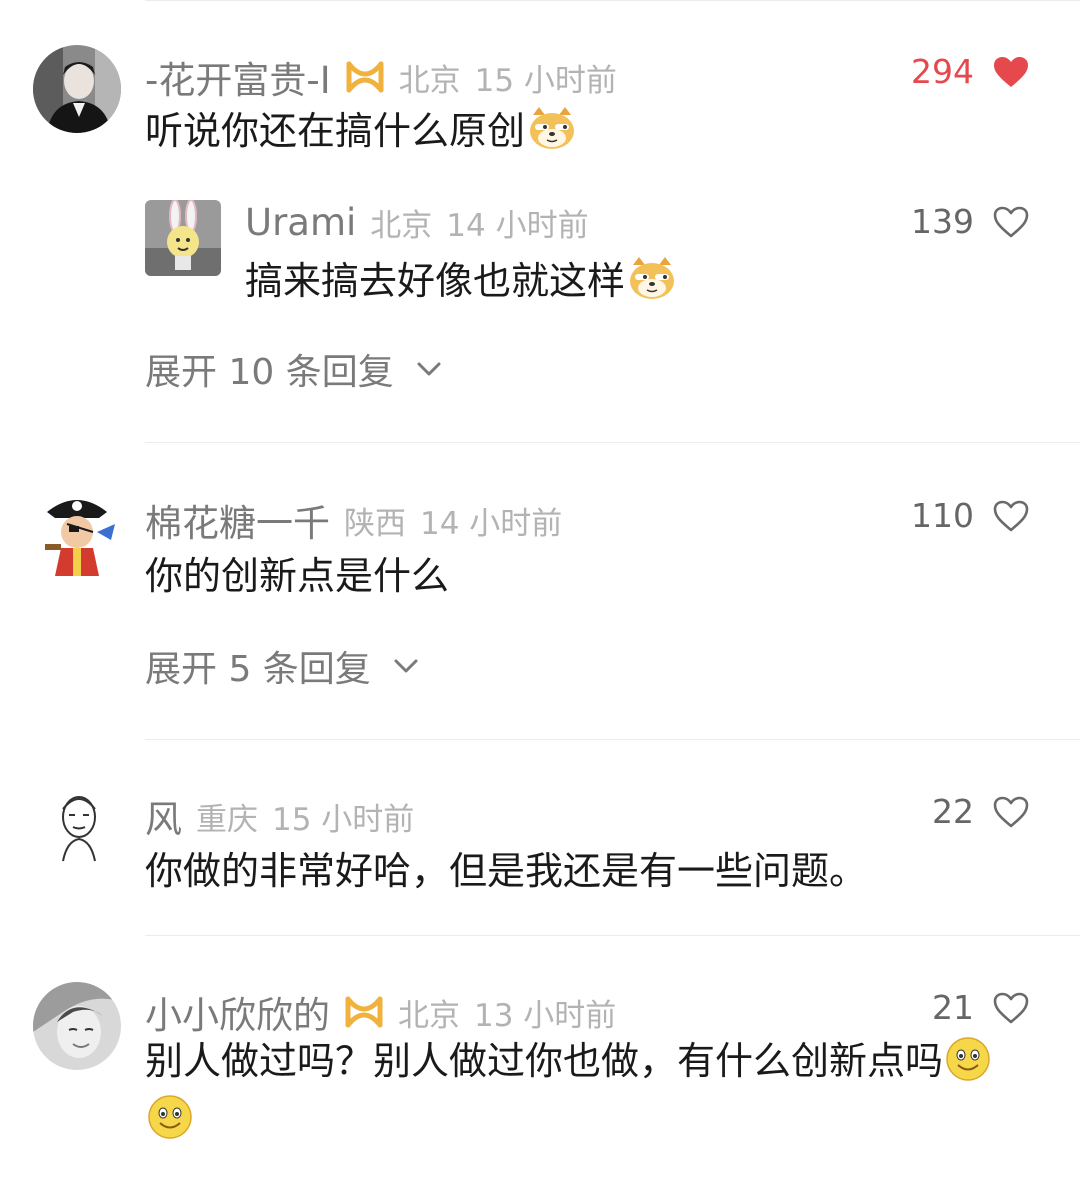  I want to click on timestamp: 13 小时前, so click(545, 1015).